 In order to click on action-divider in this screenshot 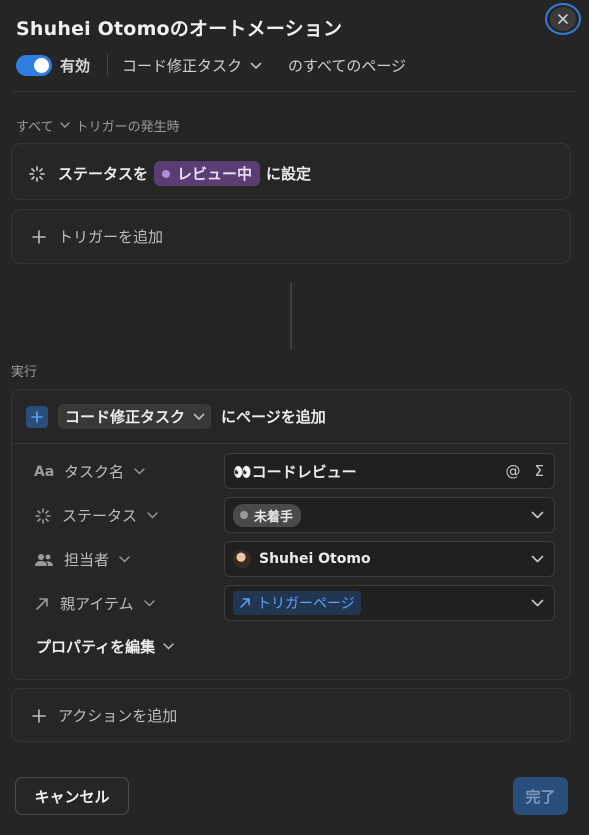, I will do `click(291, 443)`.